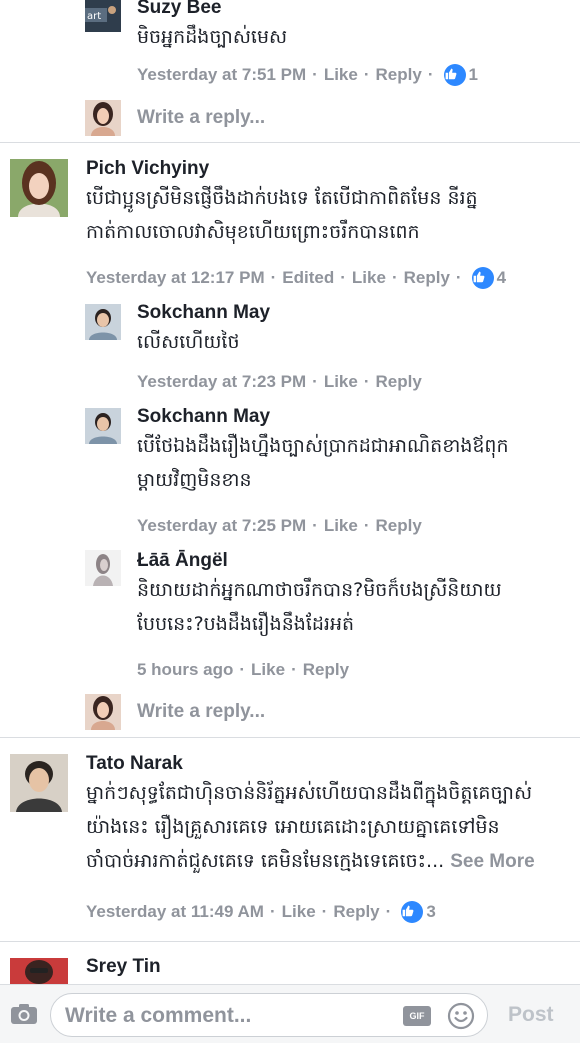  I want to click on comment-text: ម្ដាយវិញមិនខាន, so click(194, 480).